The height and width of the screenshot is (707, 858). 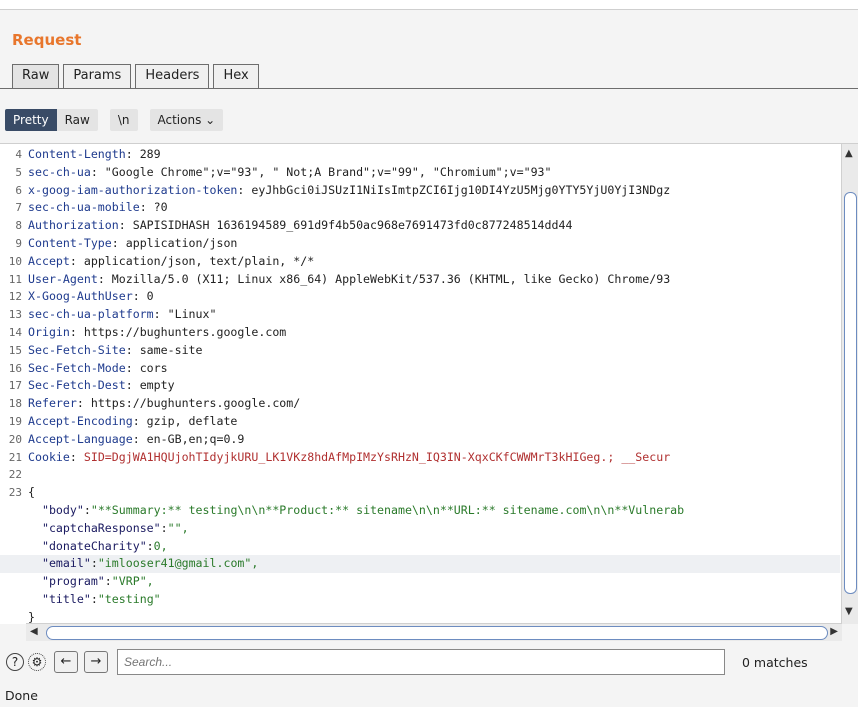 I want to click on panel-title: Request, so click(x=47, y=40).